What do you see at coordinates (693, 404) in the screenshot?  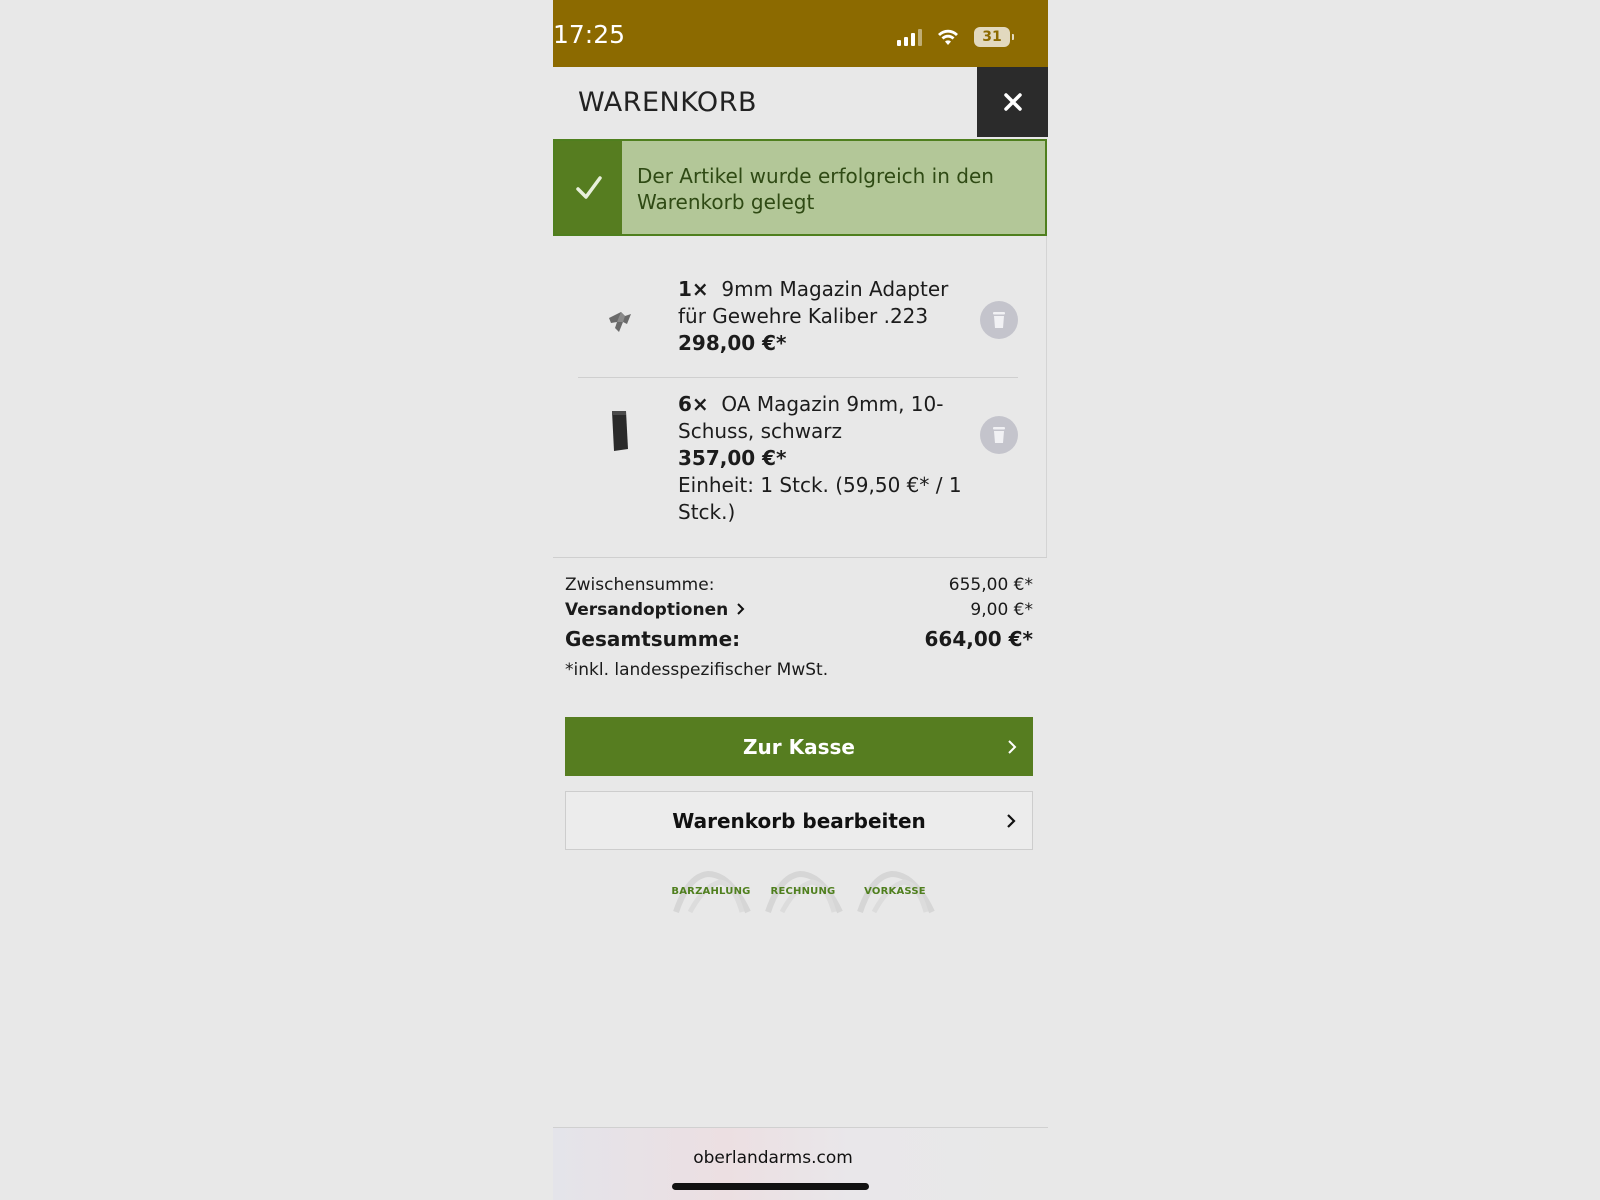 I see `item-quantity: 6×` at bounding box center [693, 404].